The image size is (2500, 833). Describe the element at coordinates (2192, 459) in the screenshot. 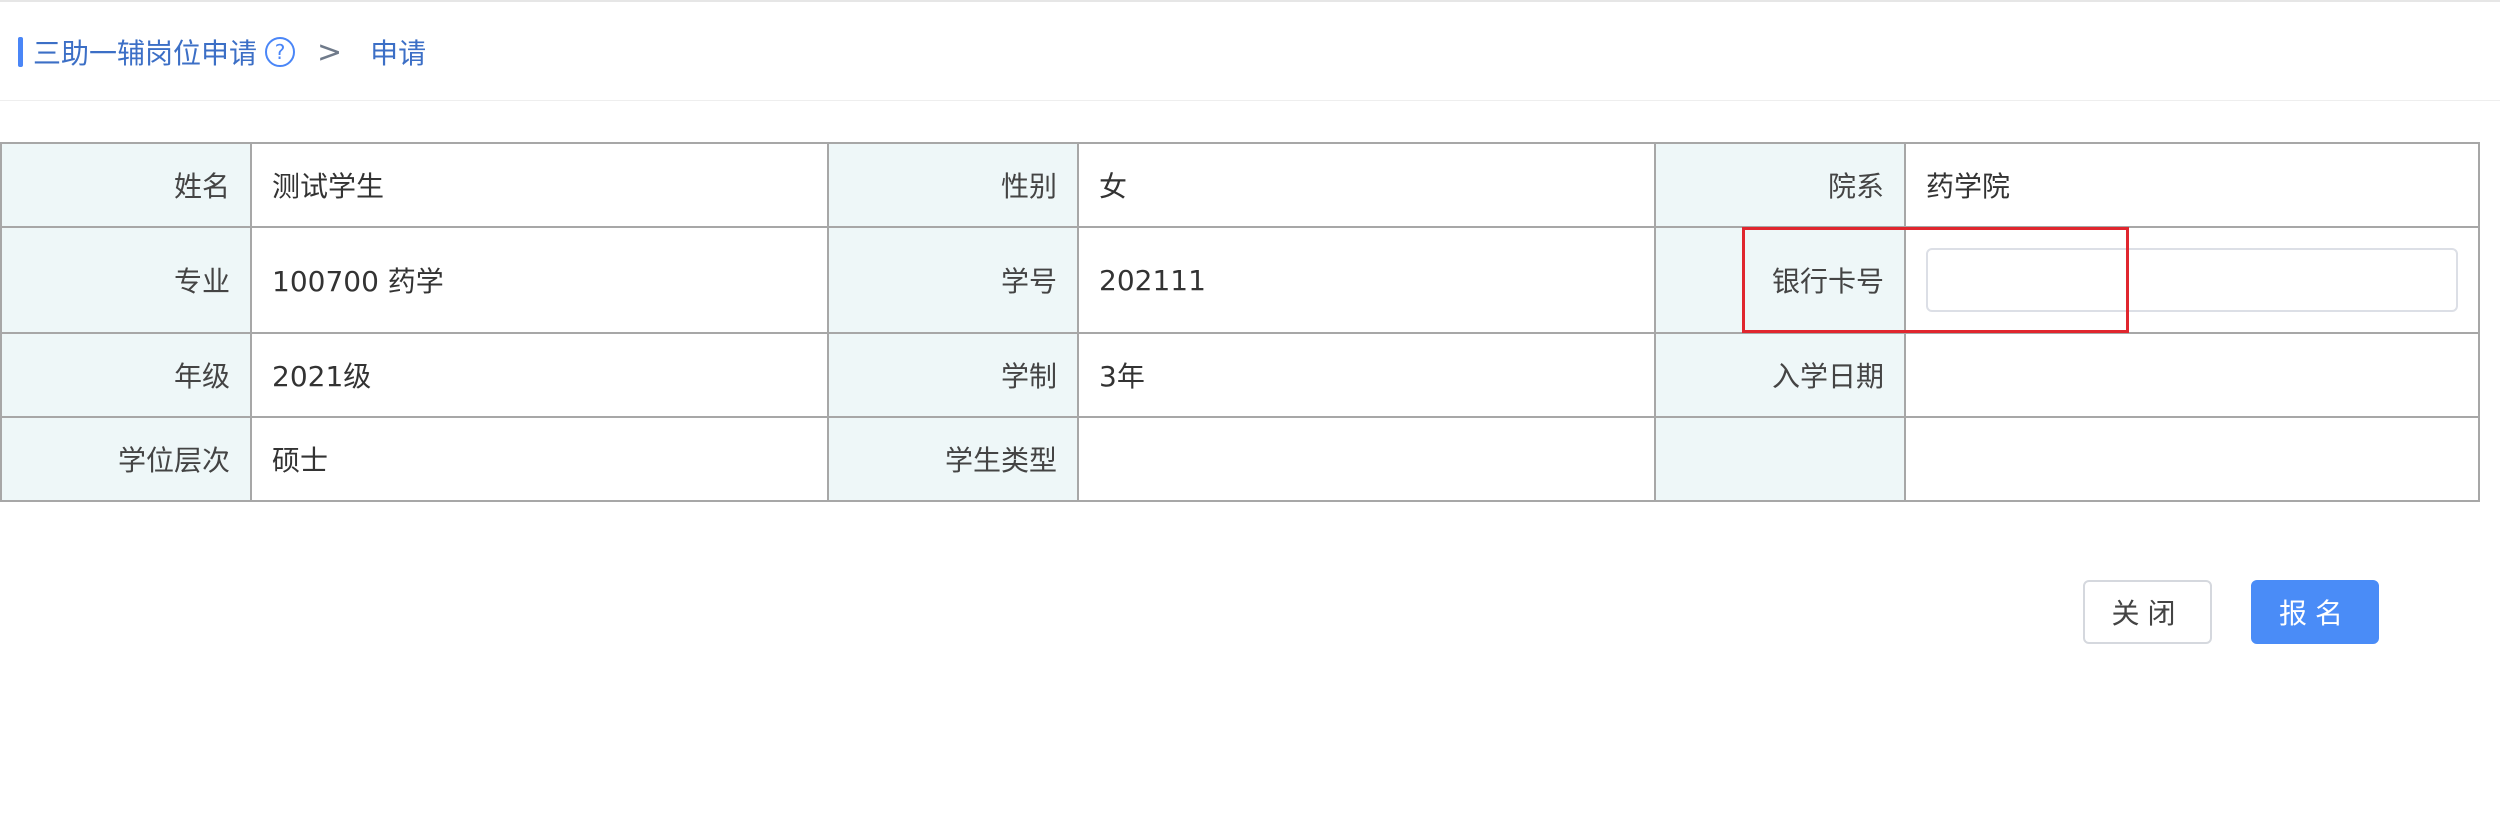

I see `empty-value` at that location.